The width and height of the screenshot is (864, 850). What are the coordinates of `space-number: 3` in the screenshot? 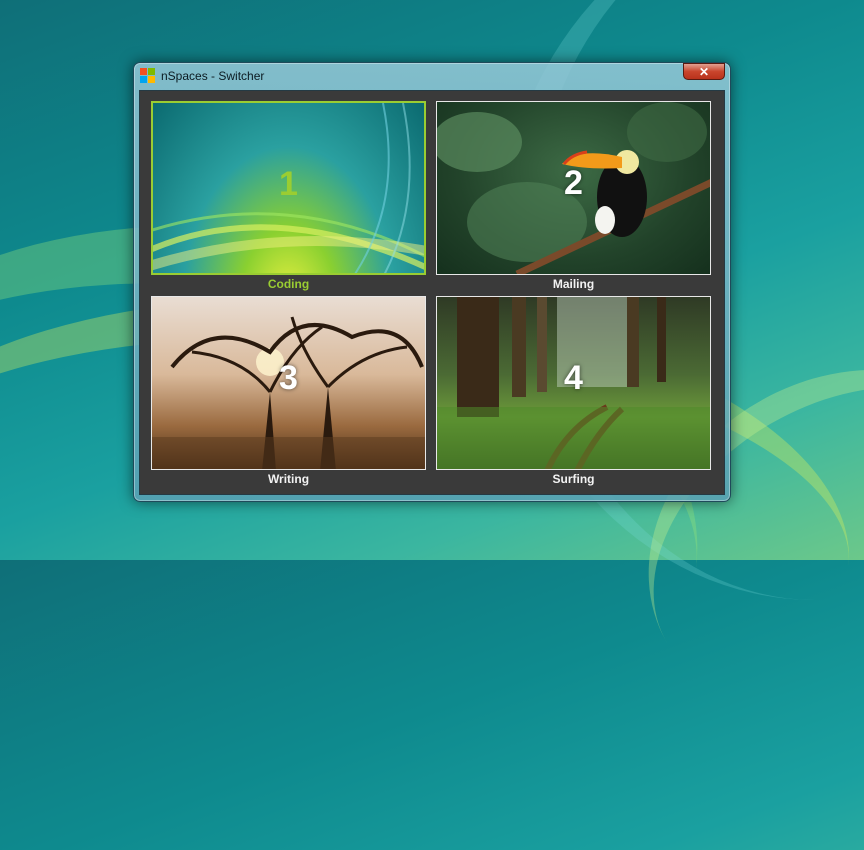 It's located at (288, 378).